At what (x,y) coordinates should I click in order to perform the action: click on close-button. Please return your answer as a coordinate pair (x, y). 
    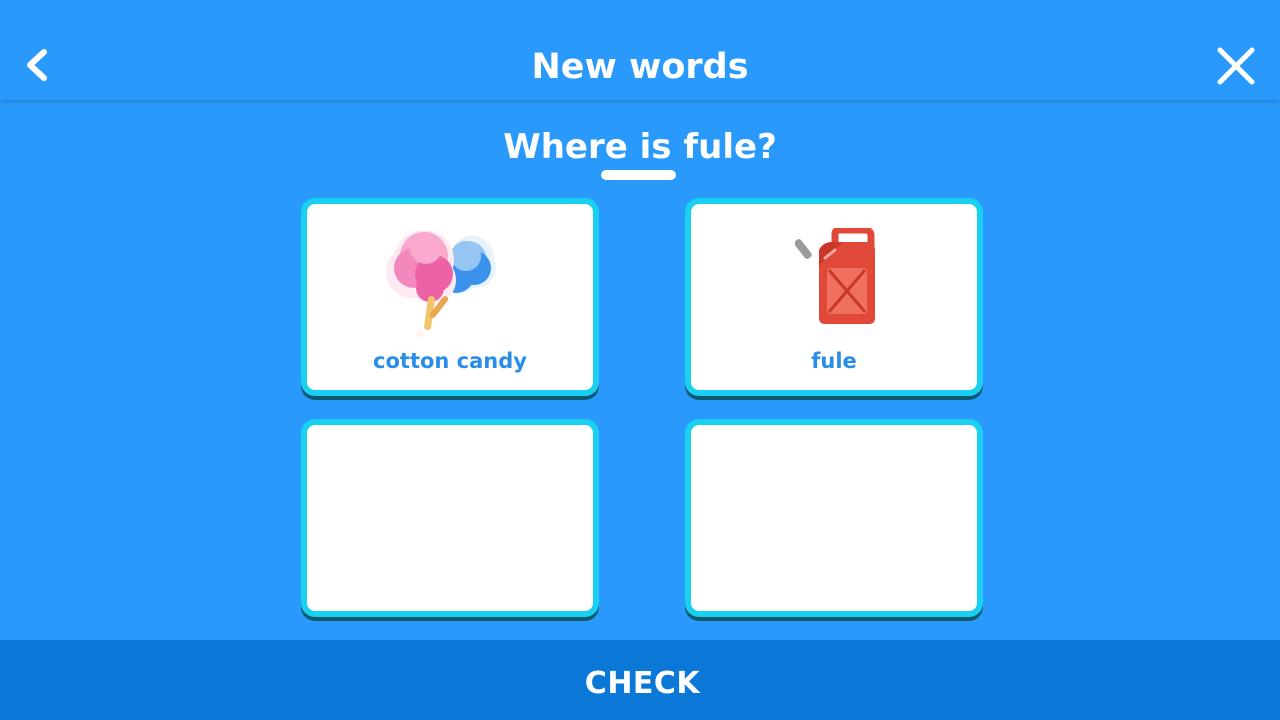
    Looking at the image, I should click on (1236, 66).